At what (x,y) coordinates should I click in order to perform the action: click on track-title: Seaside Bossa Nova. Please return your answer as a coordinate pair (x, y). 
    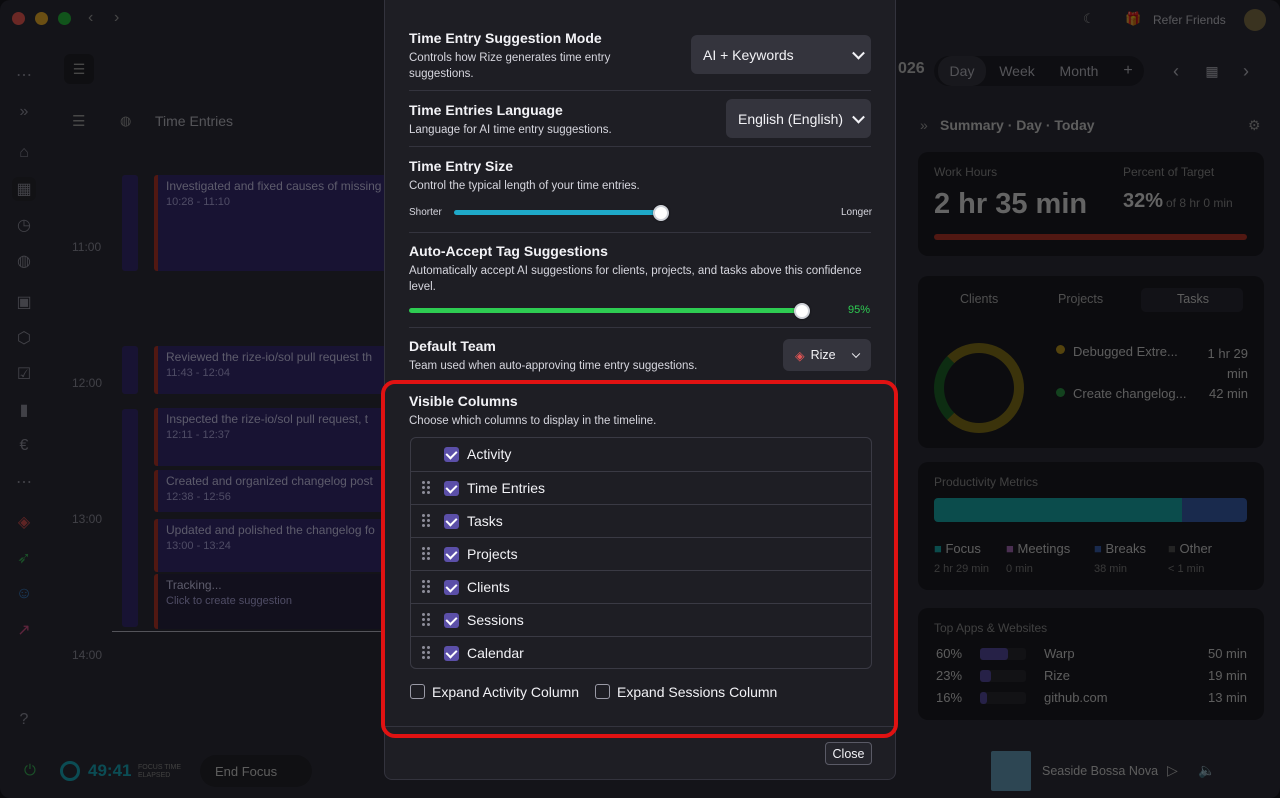
    Looking at the image, I should click on (1100, 771).